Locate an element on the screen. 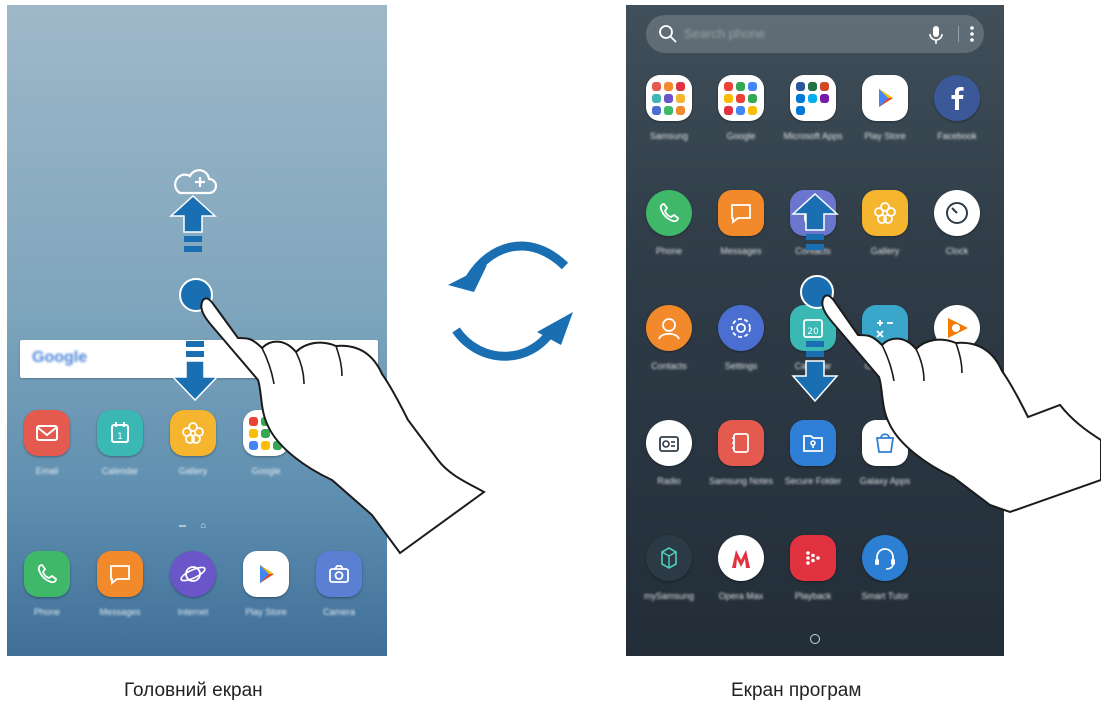  google-label: Google is located at coordinates (266, 471).